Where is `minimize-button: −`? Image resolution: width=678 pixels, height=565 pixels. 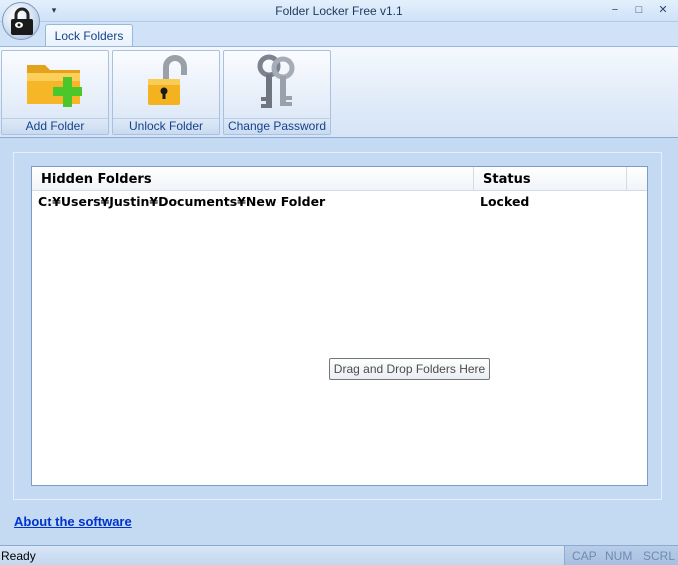
minimize-button: − is located at coordinates (615, 10).